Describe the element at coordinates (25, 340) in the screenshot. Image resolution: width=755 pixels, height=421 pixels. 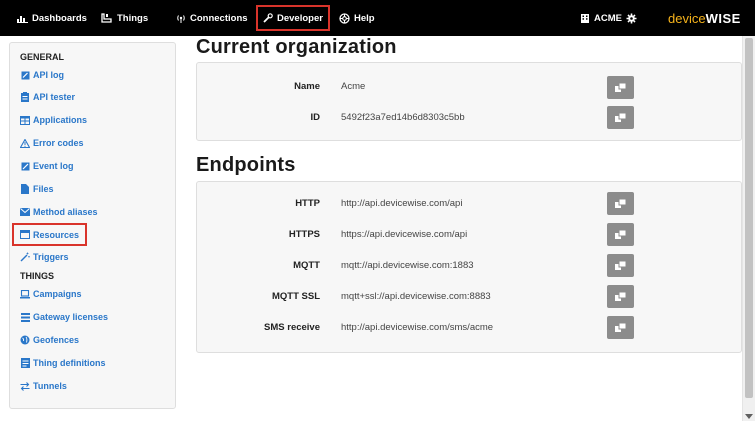
I see `globe-icon` at that location.